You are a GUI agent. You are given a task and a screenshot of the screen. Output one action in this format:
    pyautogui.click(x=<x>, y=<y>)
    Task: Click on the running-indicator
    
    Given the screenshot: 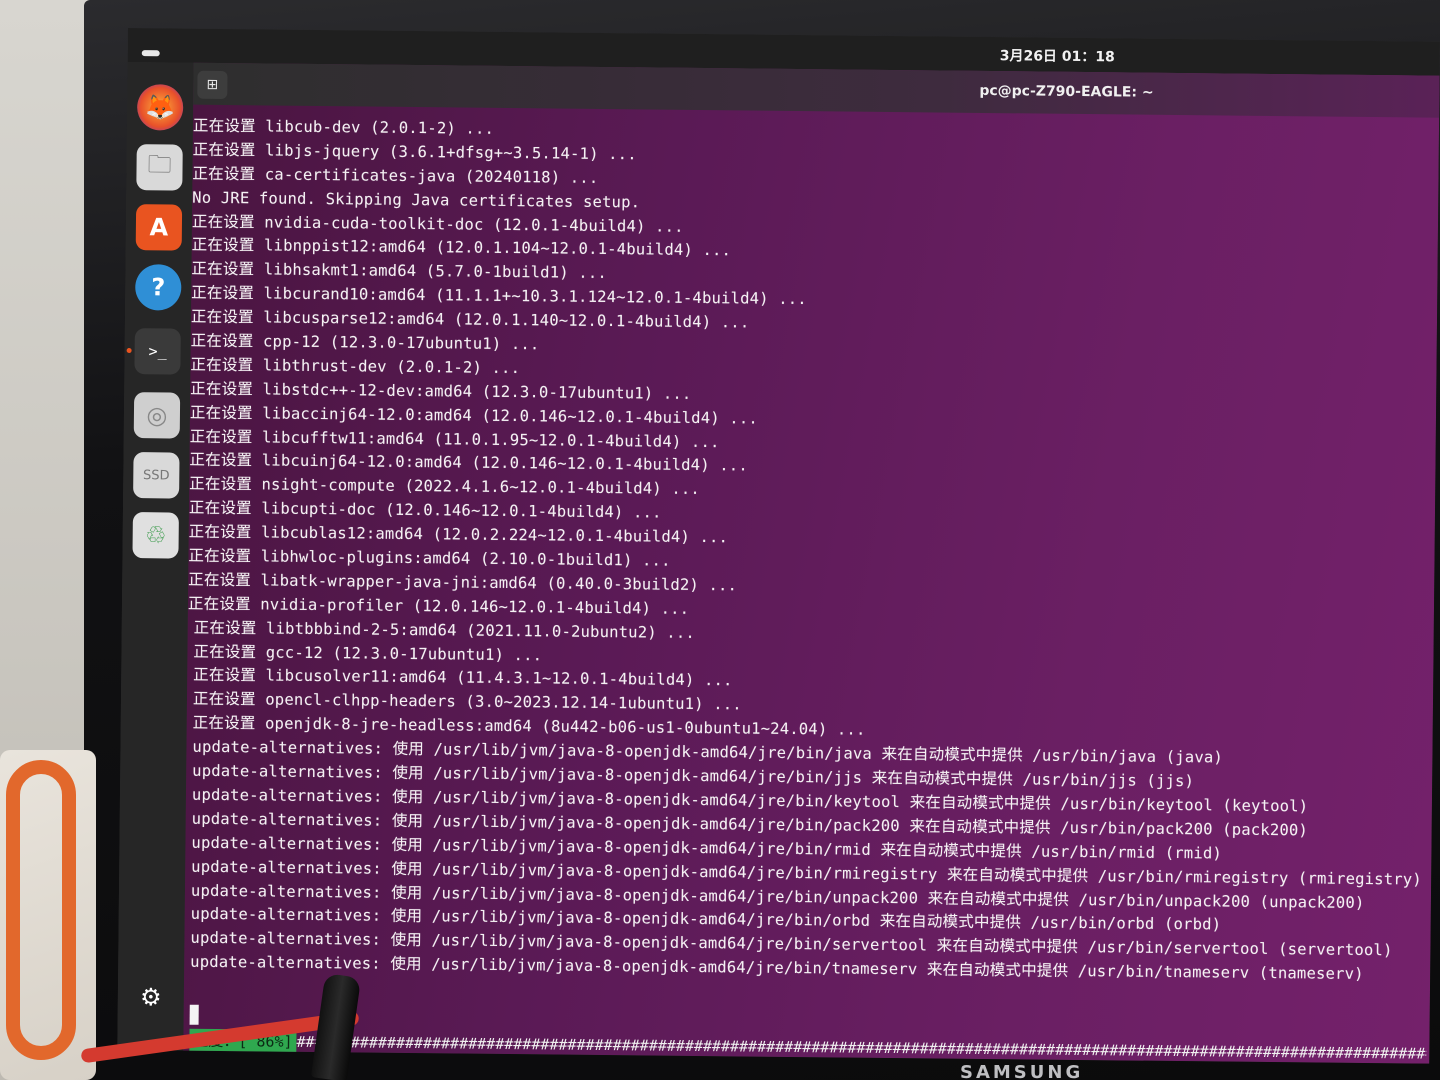 What is the action you would take?
    pyautogui.click(x=129, y=351)
    